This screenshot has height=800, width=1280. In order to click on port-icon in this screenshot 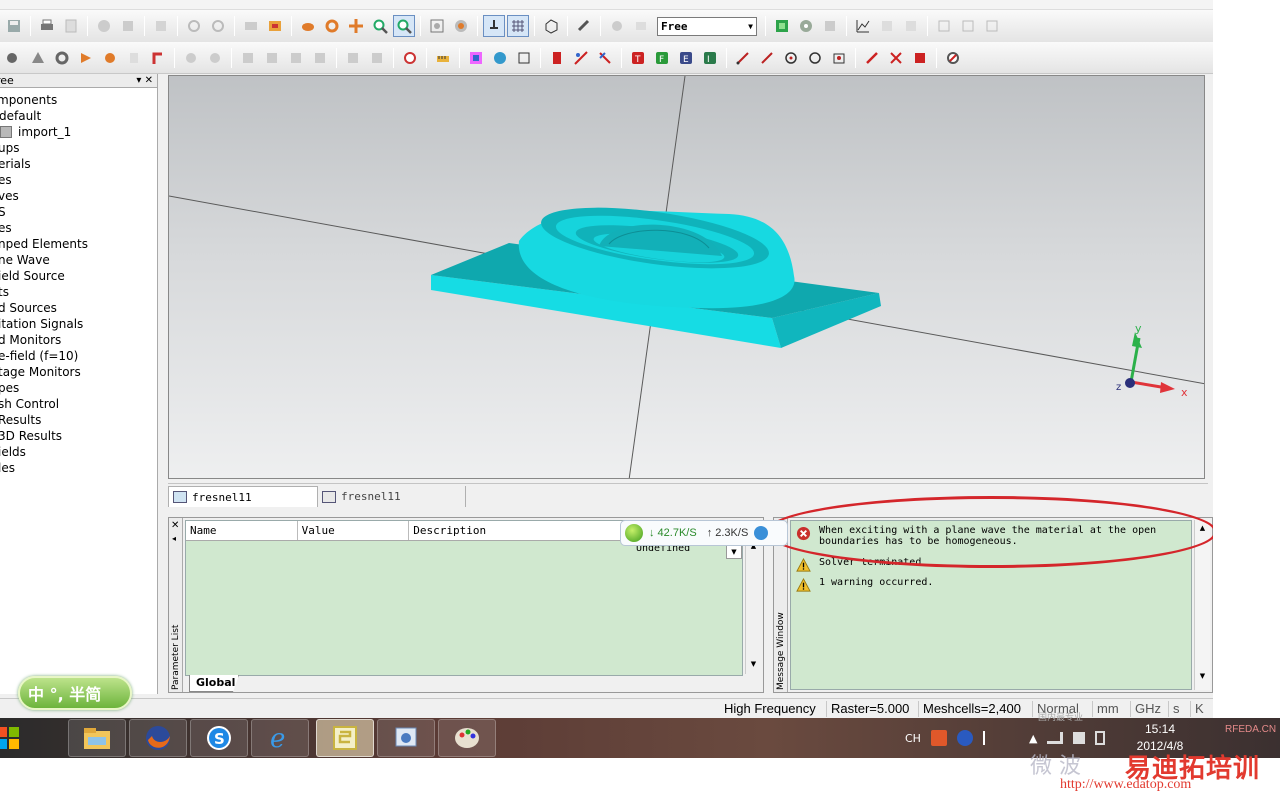, I will do `click(557, 58)`.